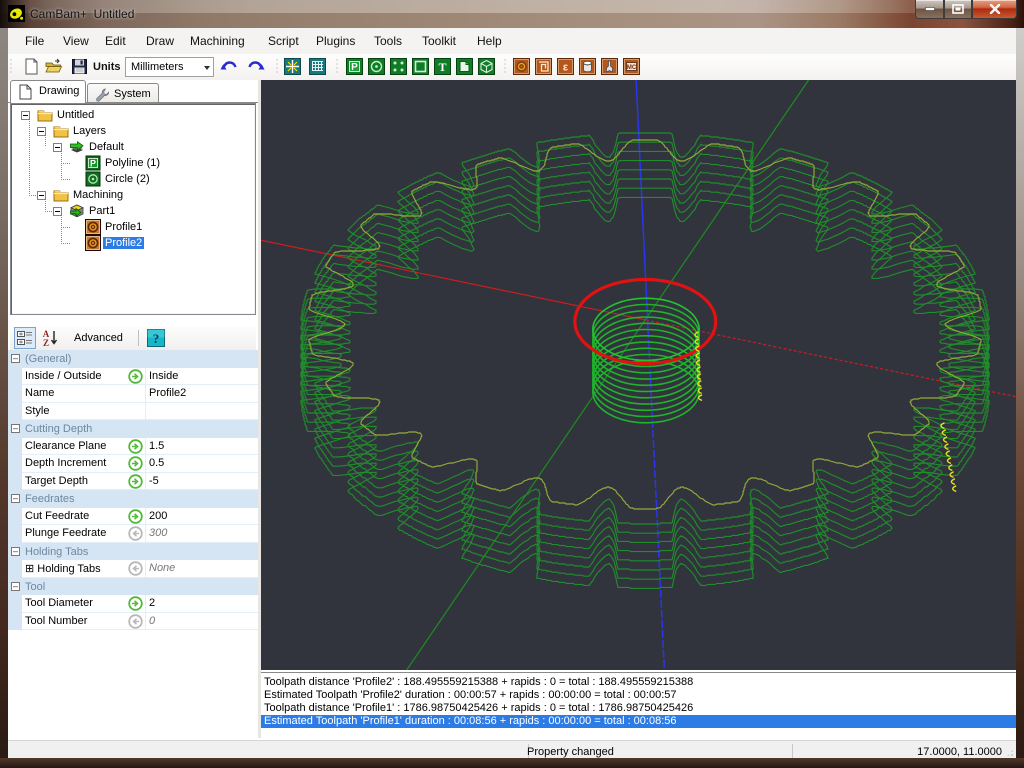  I want to click on svg-text: Z, so click(46, 343).